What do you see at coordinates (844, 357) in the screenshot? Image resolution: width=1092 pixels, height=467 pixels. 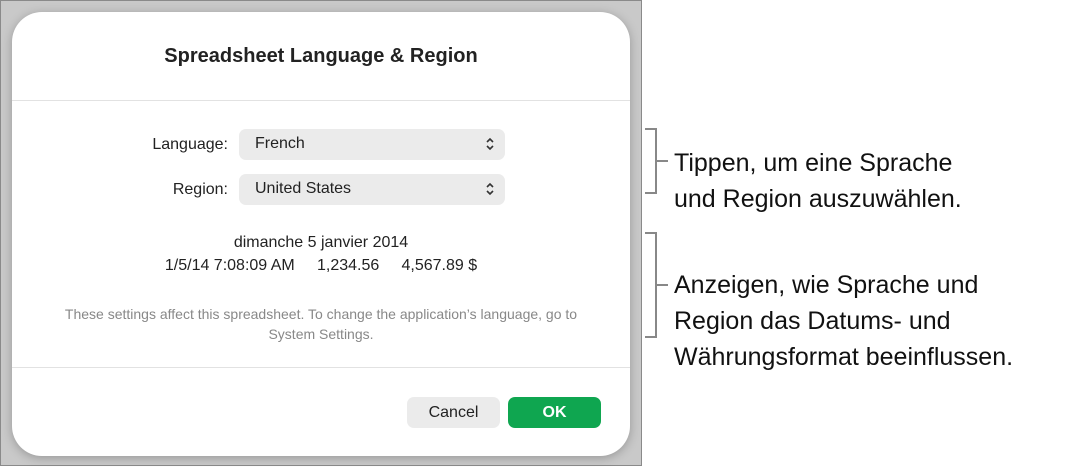 I see `callout-line: Währungsformat beeinflussen.` at bounding box center [844, 357].